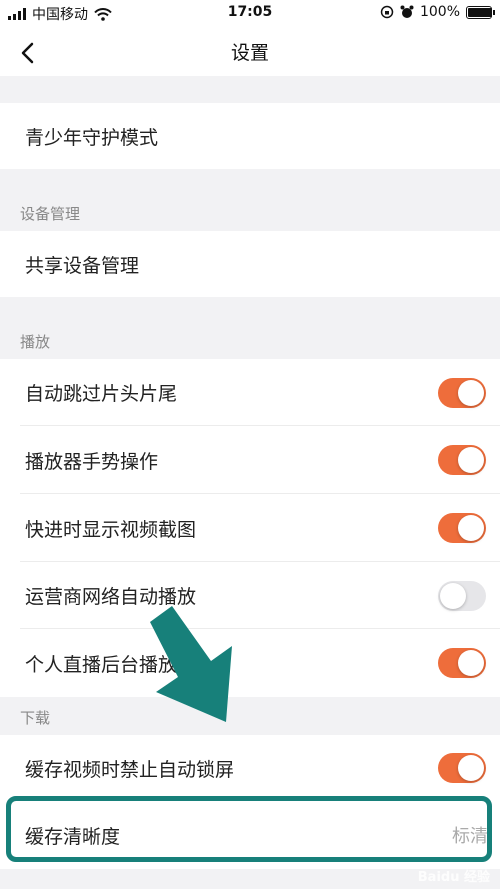 This screenshot has width=500, height=889. Describe the element at coordinates (101, 394) in the screenshot. I see `row-label: 自动跳过片头片尾` at that location.